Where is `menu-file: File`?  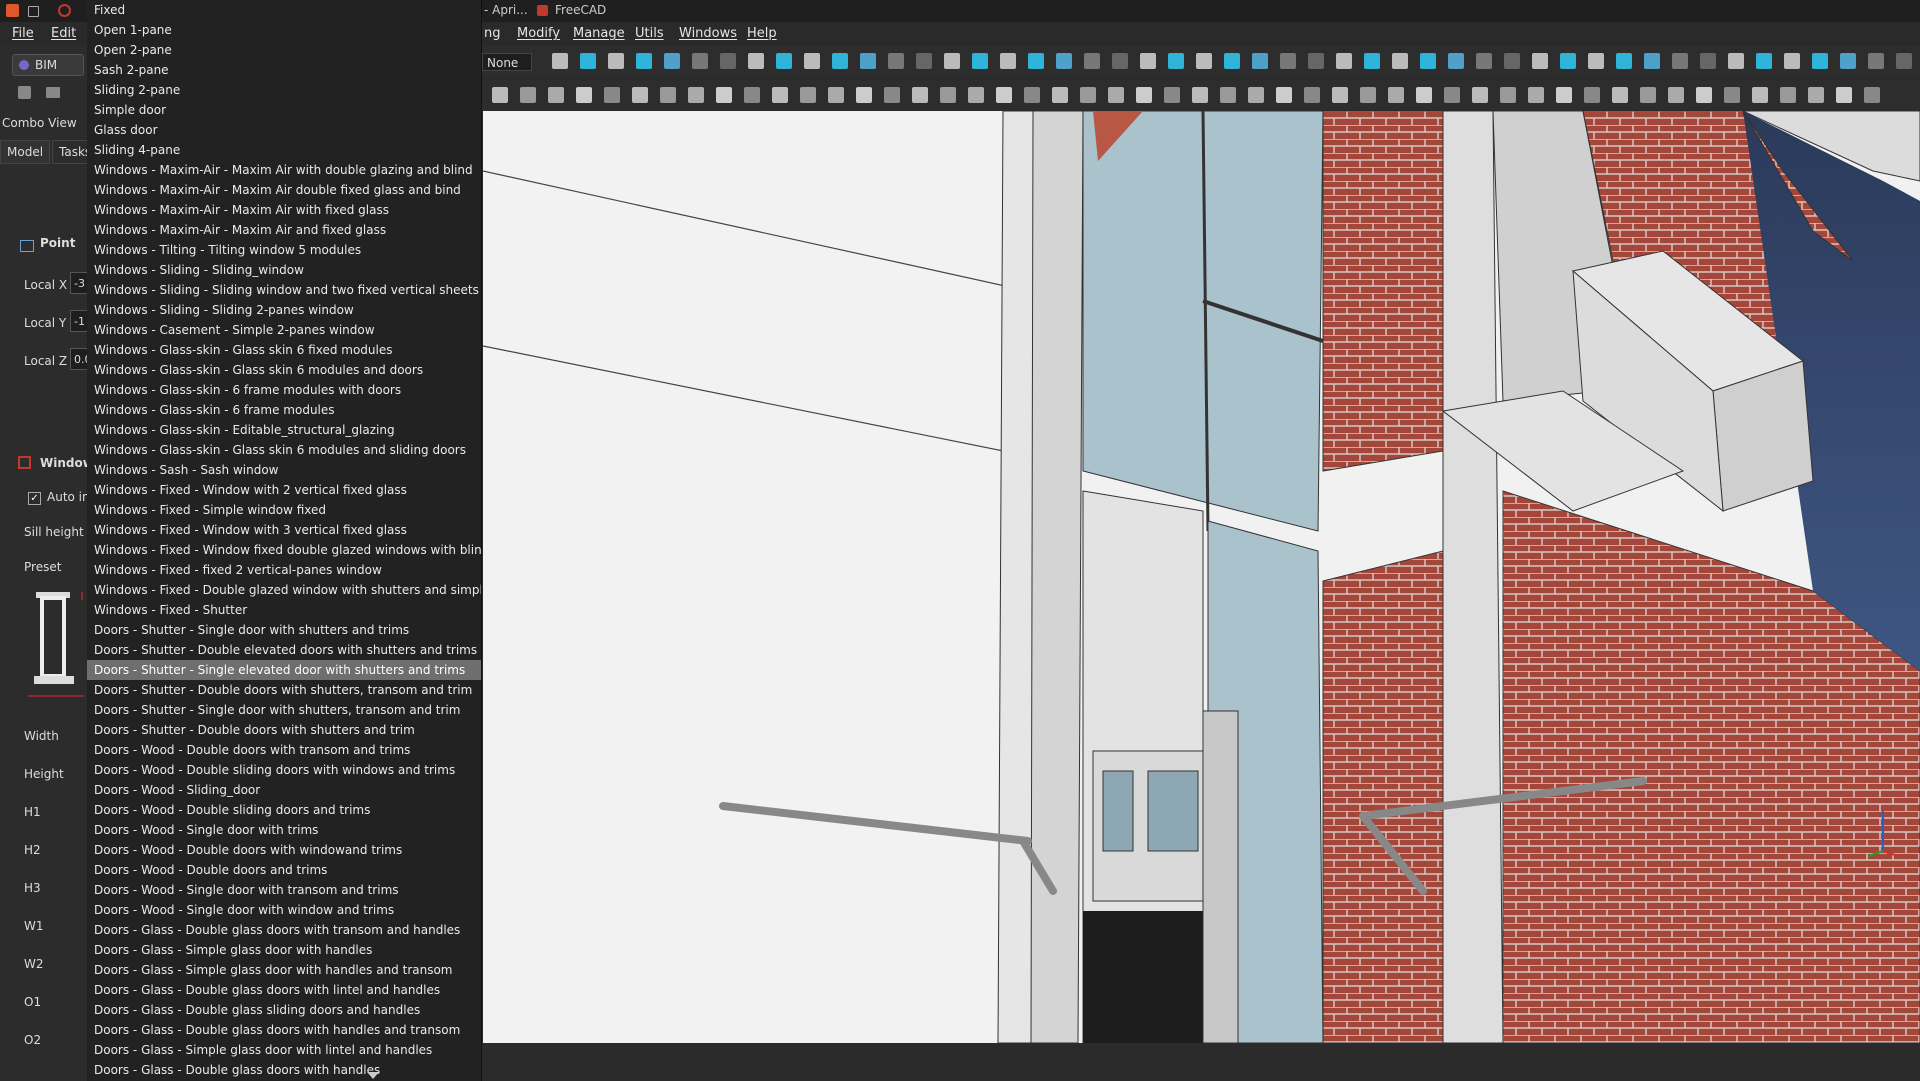 menu-file: File is located at coordinates (23, 33).